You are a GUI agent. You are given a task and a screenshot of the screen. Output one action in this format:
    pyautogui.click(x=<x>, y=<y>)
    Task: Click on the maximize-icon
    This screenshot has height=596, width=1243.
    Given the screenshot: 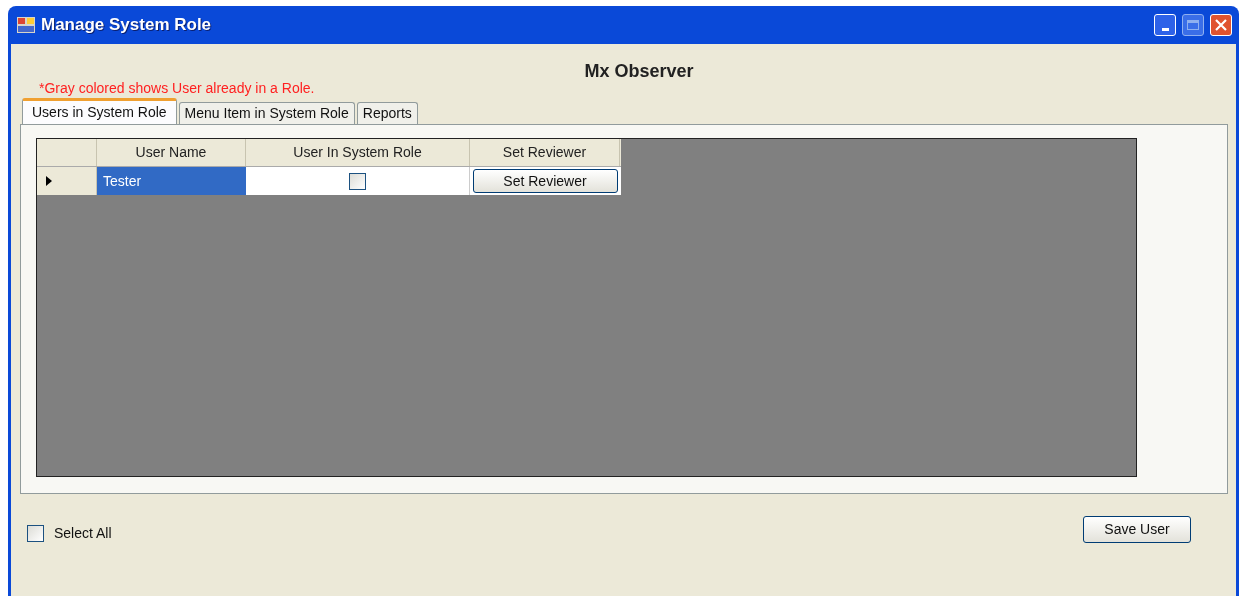 What is the action you would take?
    pyautogui.click(x=1193, y=25)
    